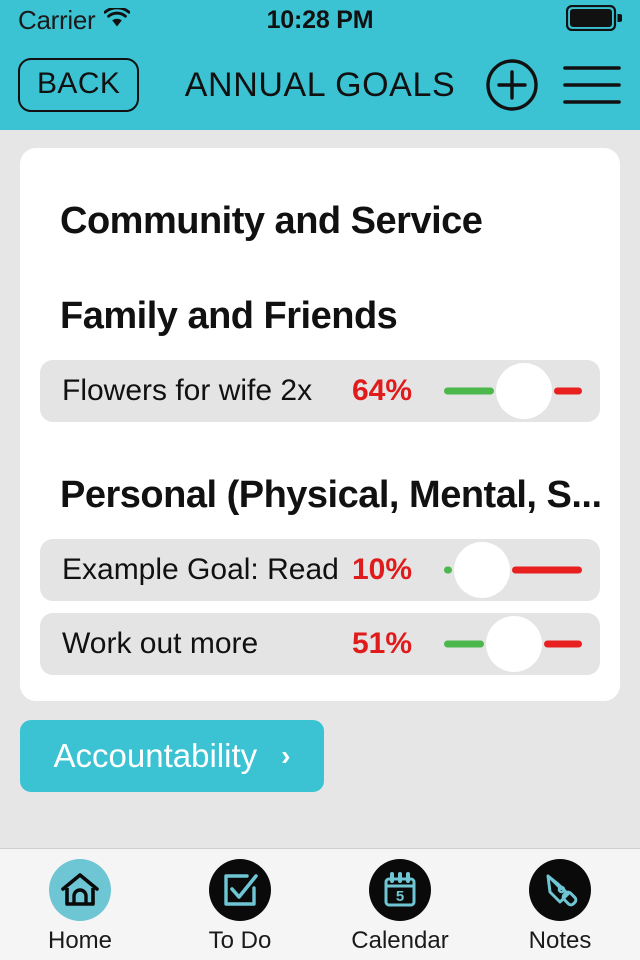 This screenshot has width=640, height=960. I want to click on tab-notes: Notes, so click(560, 904).